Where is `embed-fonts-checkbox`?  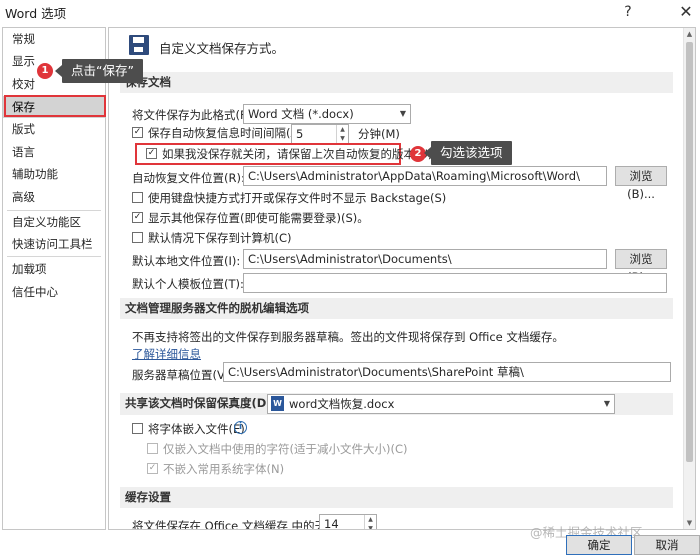
embed-fonts-checkbox is located at coordinates (137, 428).